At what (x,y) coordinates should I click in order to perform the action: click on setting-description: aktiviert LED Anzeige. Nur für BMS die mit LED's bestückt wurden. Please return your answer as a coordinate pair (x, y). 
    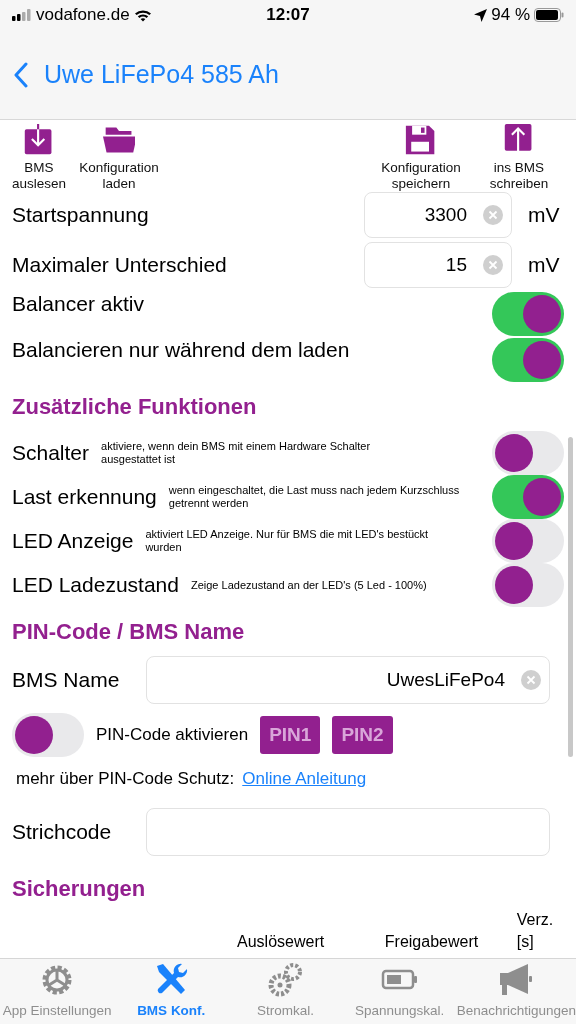
    Looking at the image, I should click on (287, 541).